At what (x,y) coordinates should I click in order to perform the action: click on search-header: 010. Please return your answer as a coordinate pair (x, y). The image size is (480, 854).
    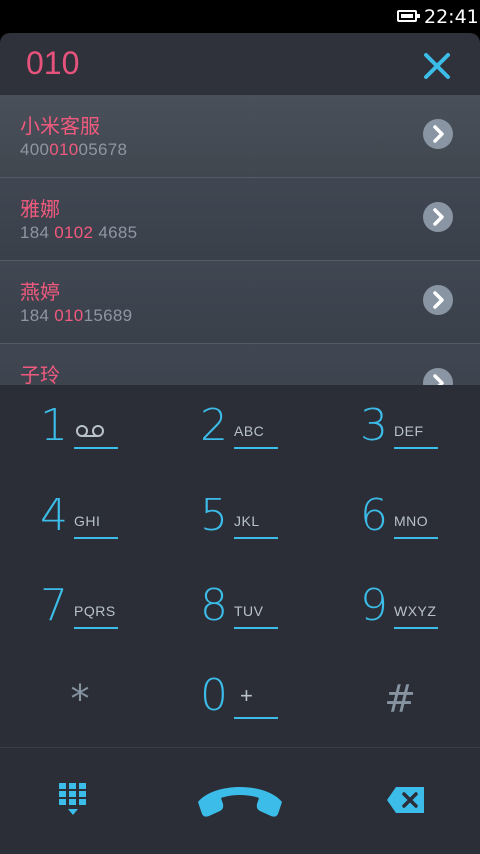
    Looking at the image, I should click on (240, 64).